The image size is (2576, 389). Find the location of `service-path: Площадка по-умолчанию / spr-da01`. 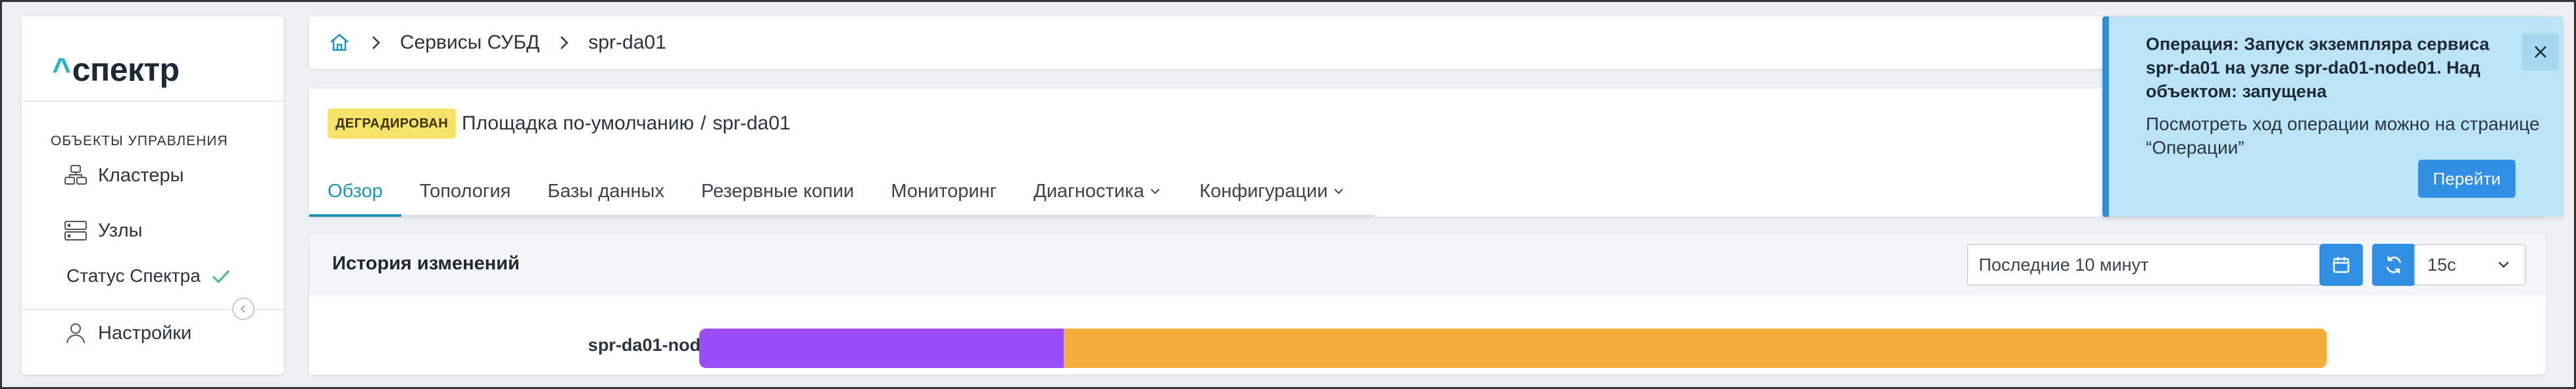

service-path: Площадка по-умолчанию / spr-da01 is located at coordinates (626, 123).